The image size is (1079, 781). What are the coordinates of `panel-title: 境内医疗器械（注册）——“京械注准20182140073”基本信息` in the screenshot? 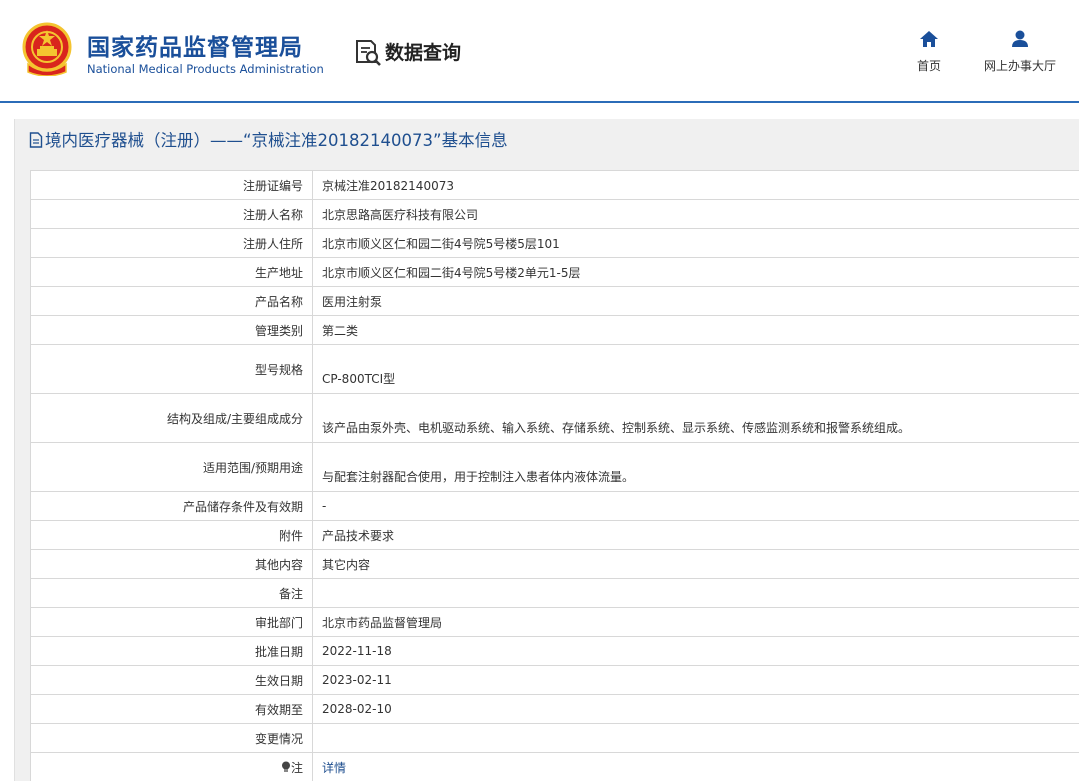 It's located at (268, 139).